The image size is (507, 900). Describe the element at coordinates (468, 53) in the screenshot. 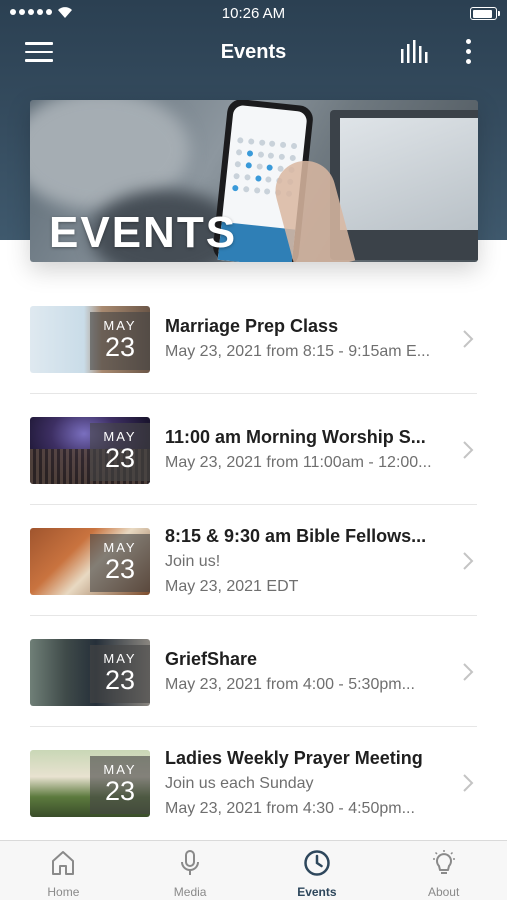

I see `more-vertical-icon` at that location.